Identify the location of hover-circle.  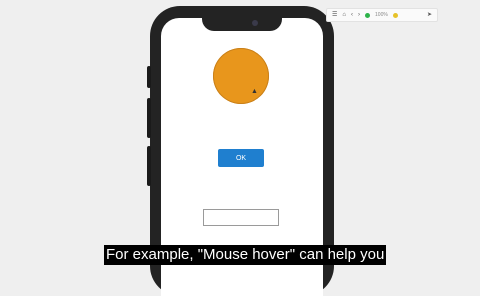
(241, 76).